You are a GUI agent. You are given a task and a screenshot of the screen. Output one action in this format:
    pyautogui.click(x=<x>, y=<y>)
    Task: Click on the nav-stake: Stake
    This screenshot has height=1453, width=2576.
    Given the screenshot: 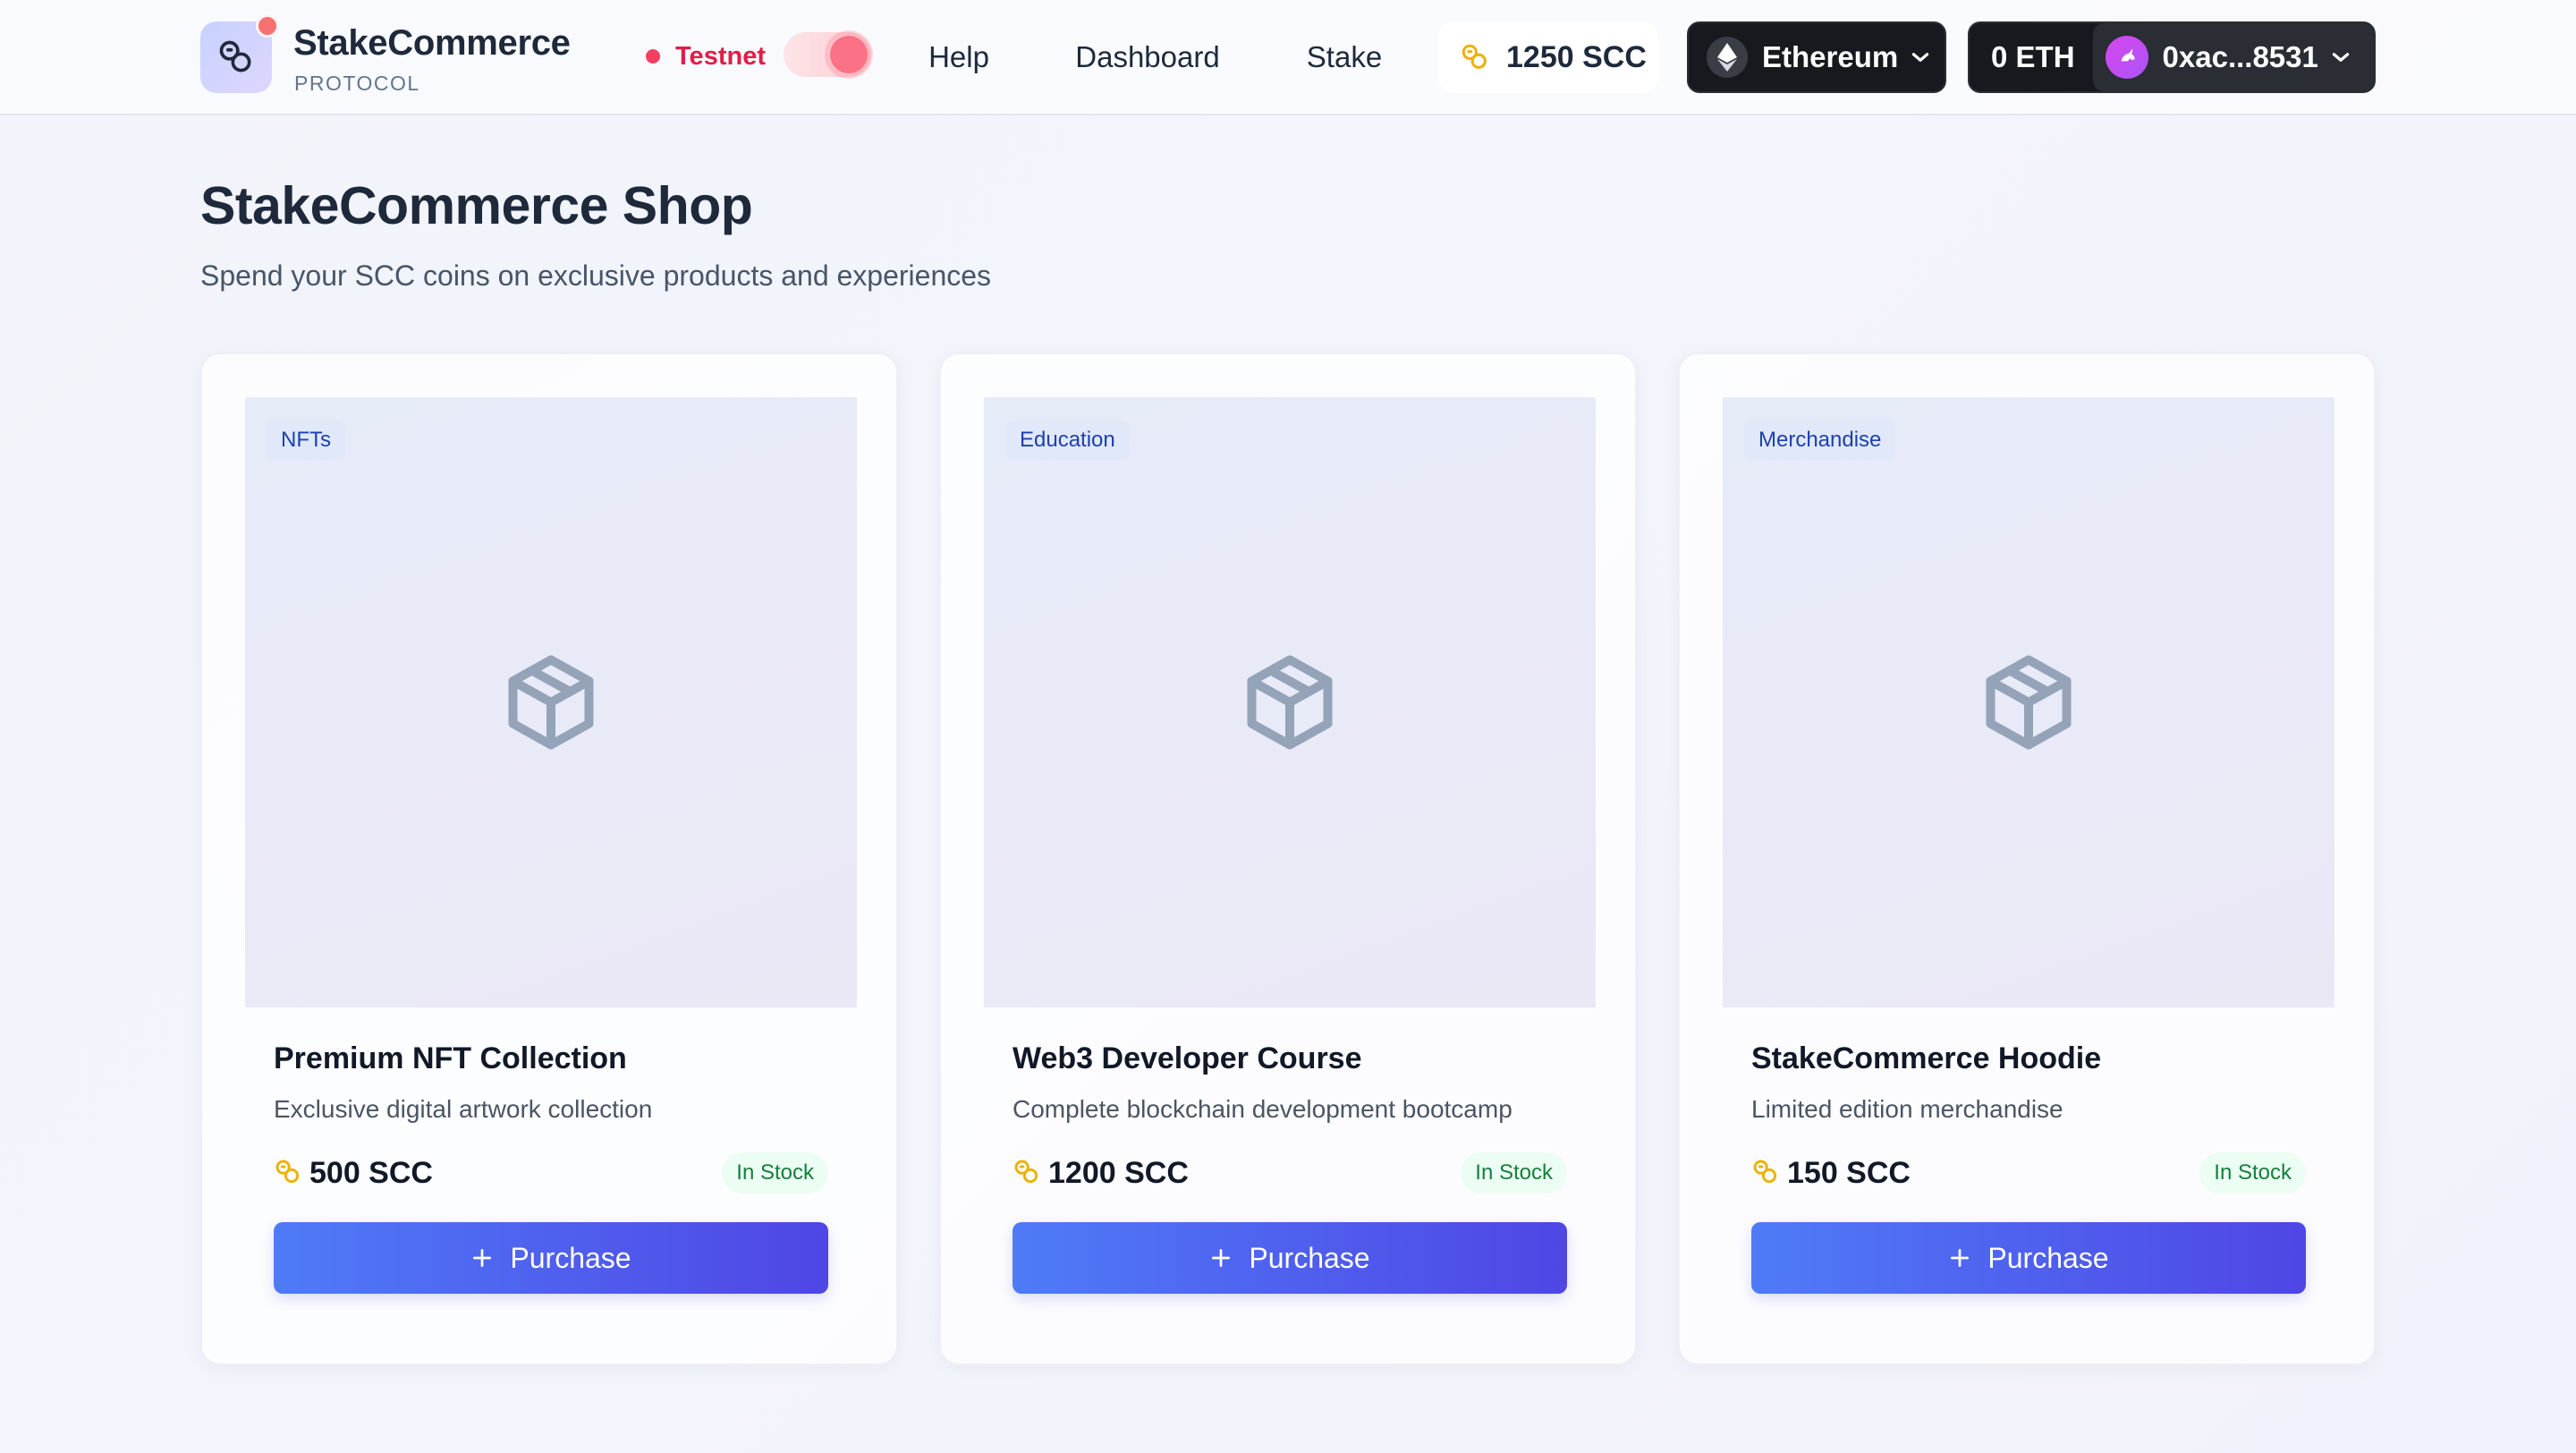 What is the action you would take?
    pyautogui.click(x=1344, y=57)
    